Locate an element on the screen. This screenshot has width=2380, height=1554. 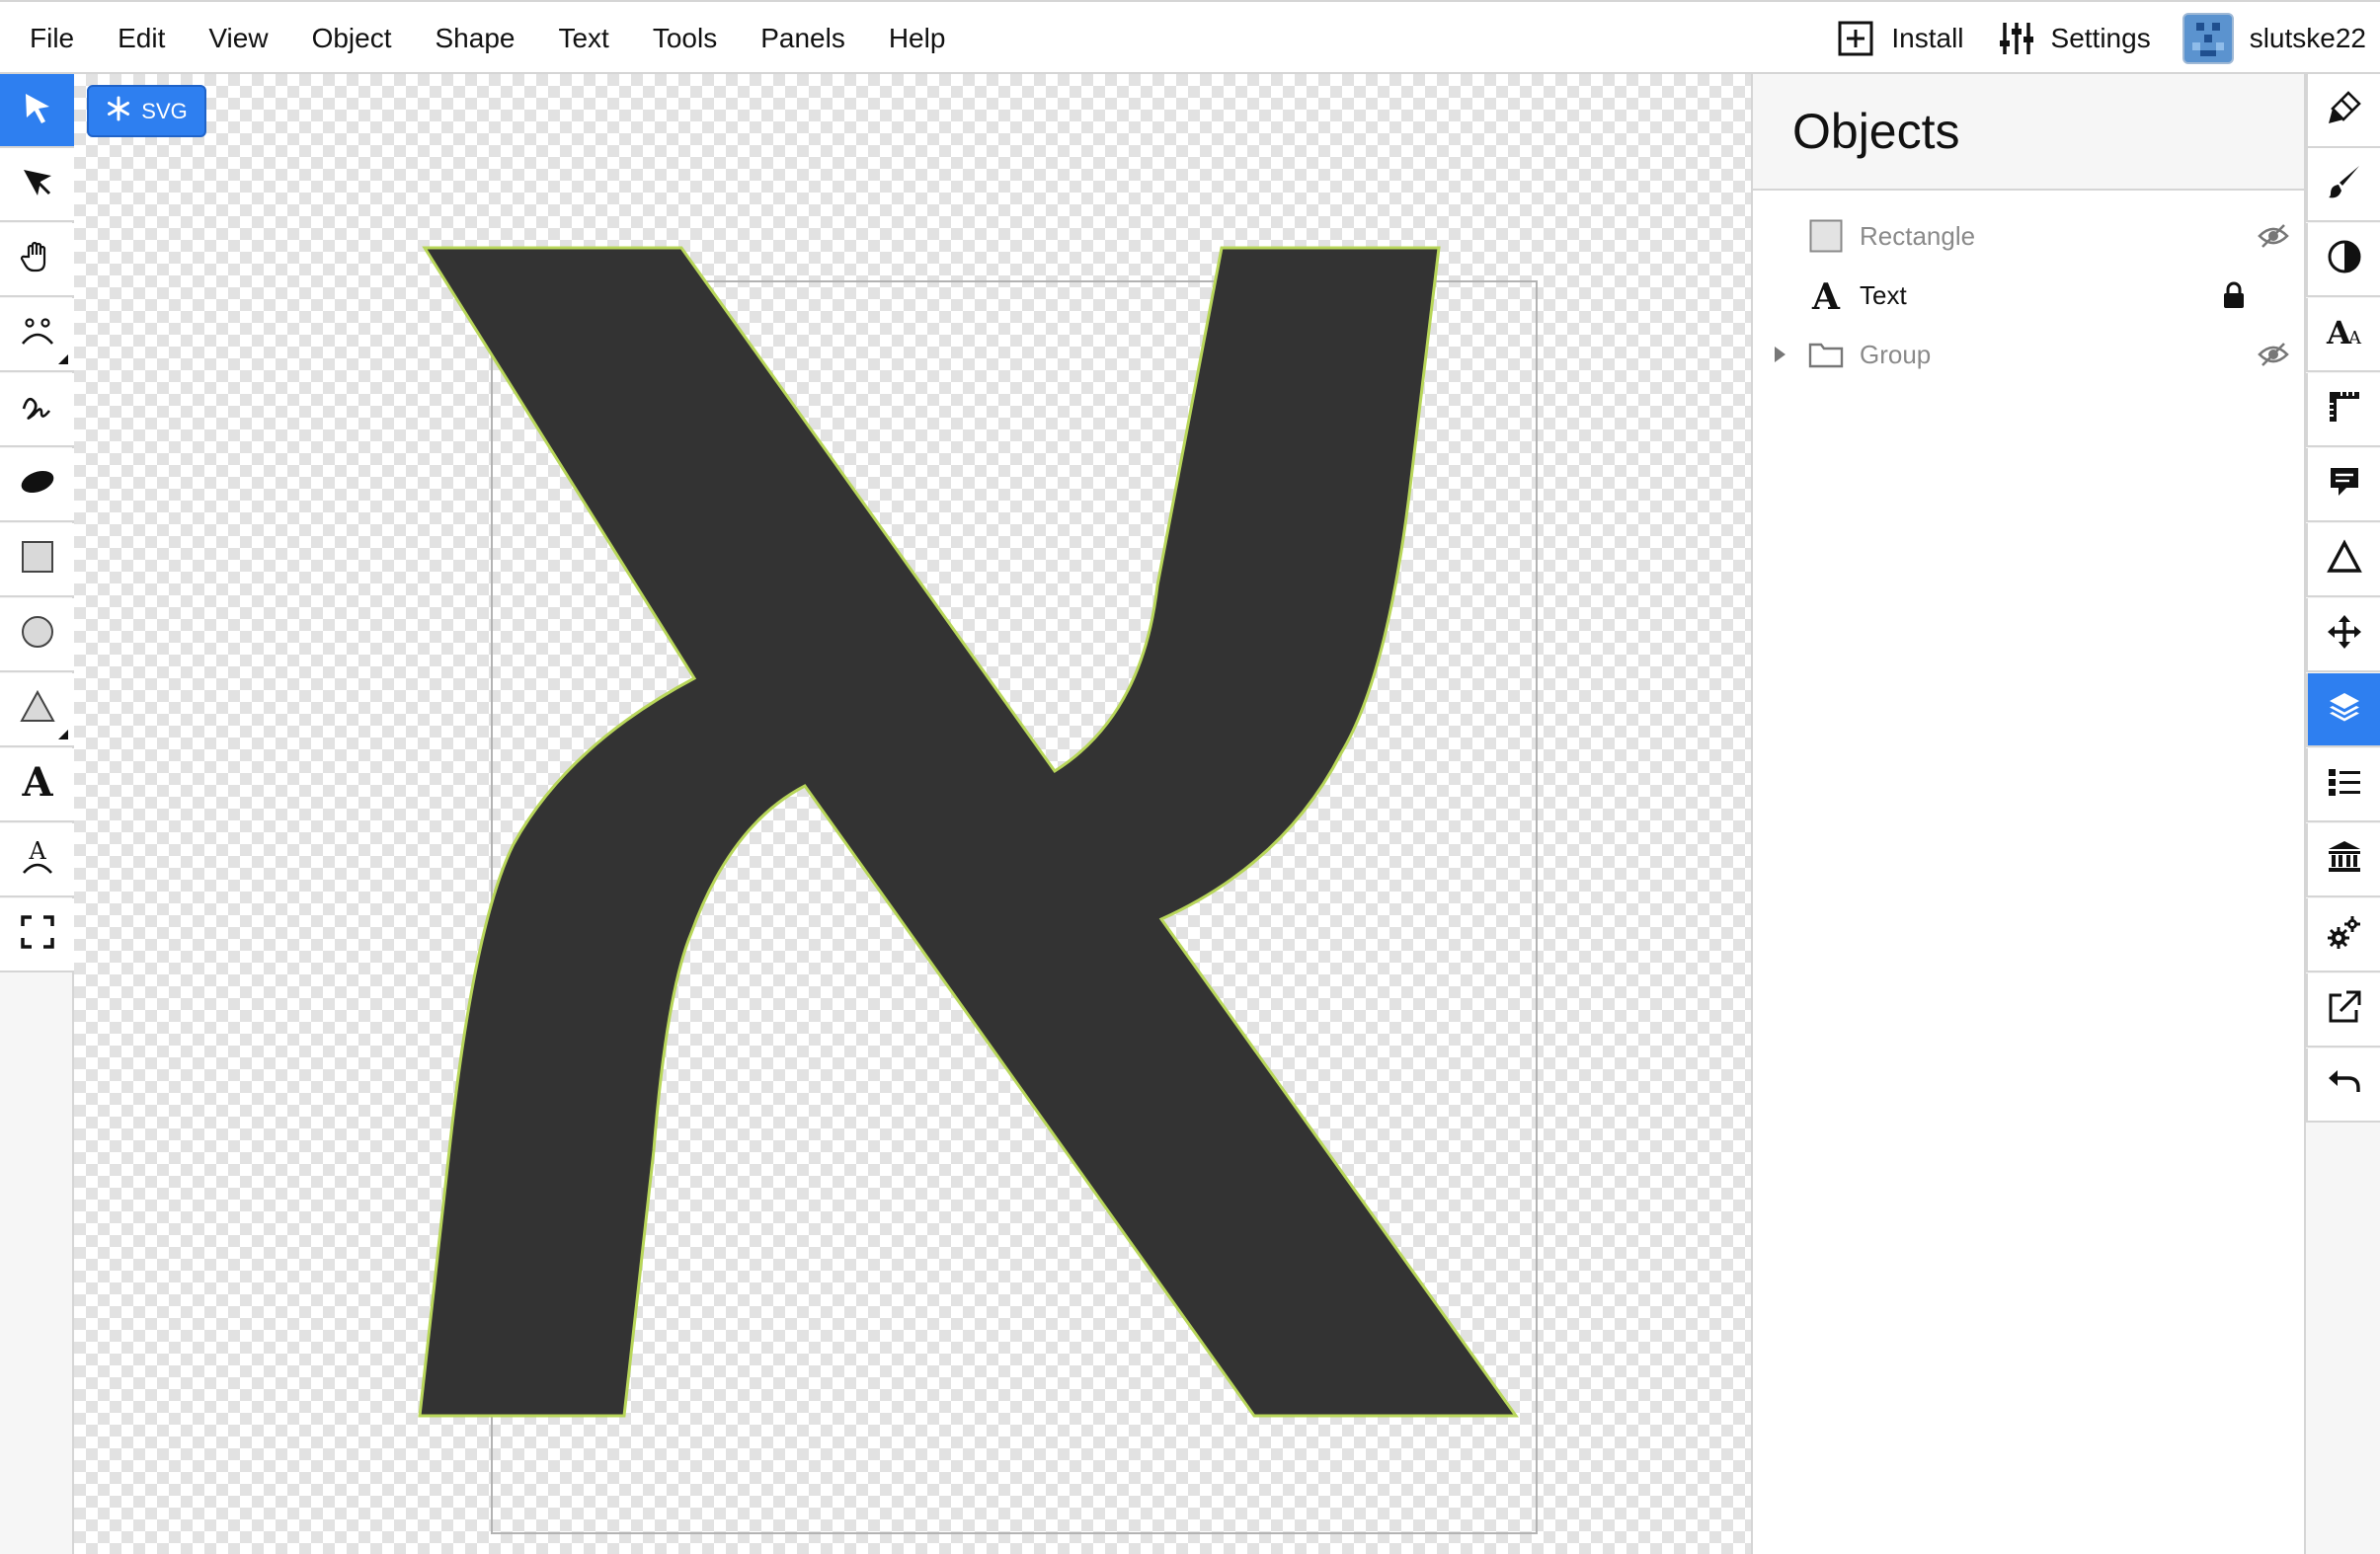
contrast-tool is located at coordinates (2343, 260).